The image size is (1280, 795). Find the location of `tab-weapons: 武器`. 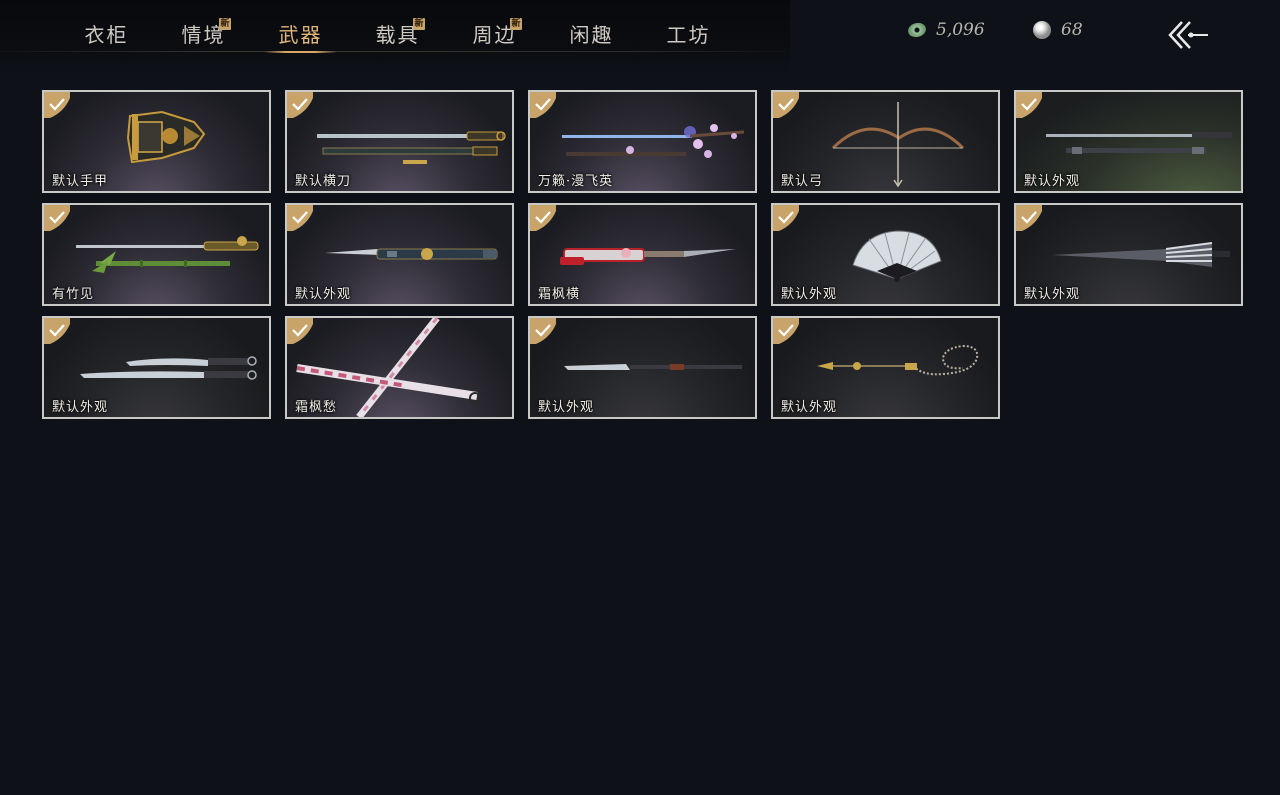

tab-weapons: 武器 is located at coordinates (300, 35).